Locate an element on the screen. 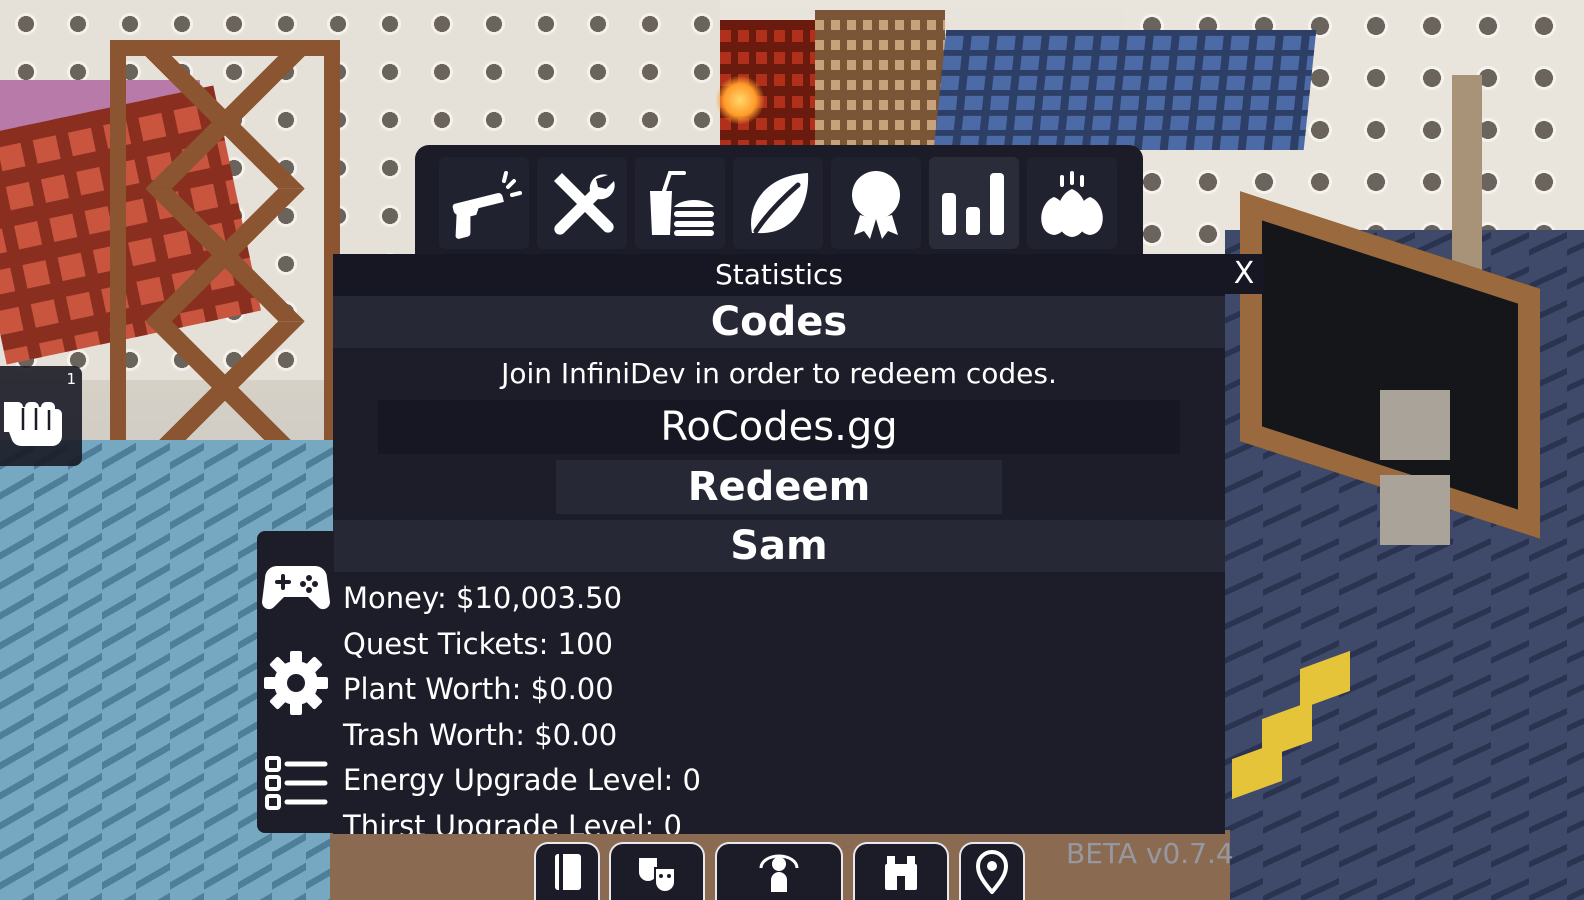 This screenshot has width=1584, height=900. tab-economy is located at coordinates (1072, 203).